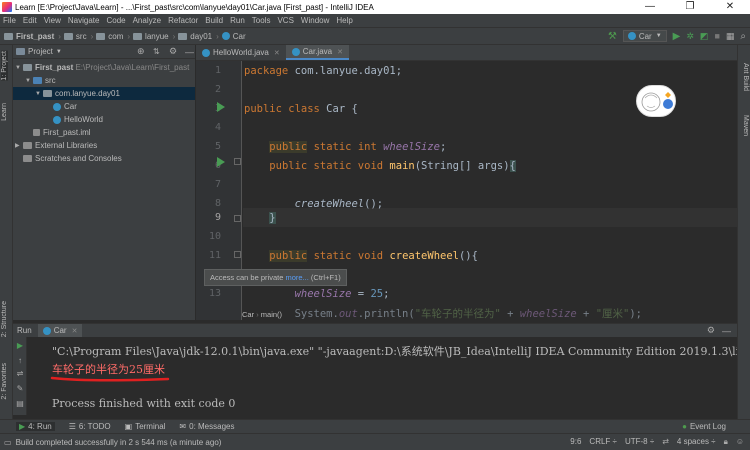 This screenshot has width=750, height=450. What do you see at coordinates (704, 426) in the screenshot?
I see `event-log-button: ● Event Log` at bounding box center [704, 426].